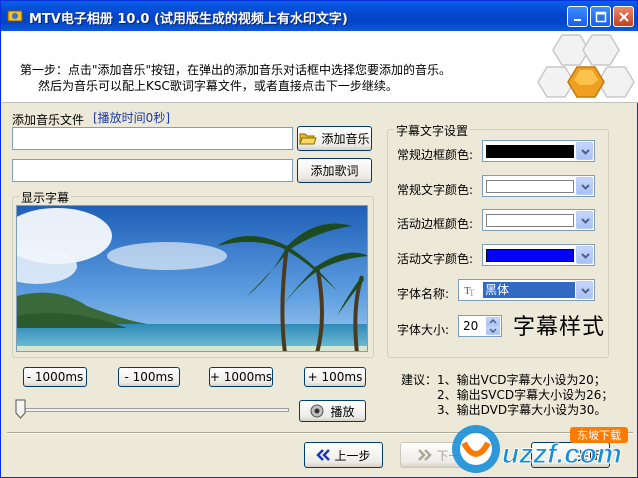 The image size is (638, 478). I want to click on advice-line1: 1、输出VCD字幕大小设为20；, so click(521, 380).